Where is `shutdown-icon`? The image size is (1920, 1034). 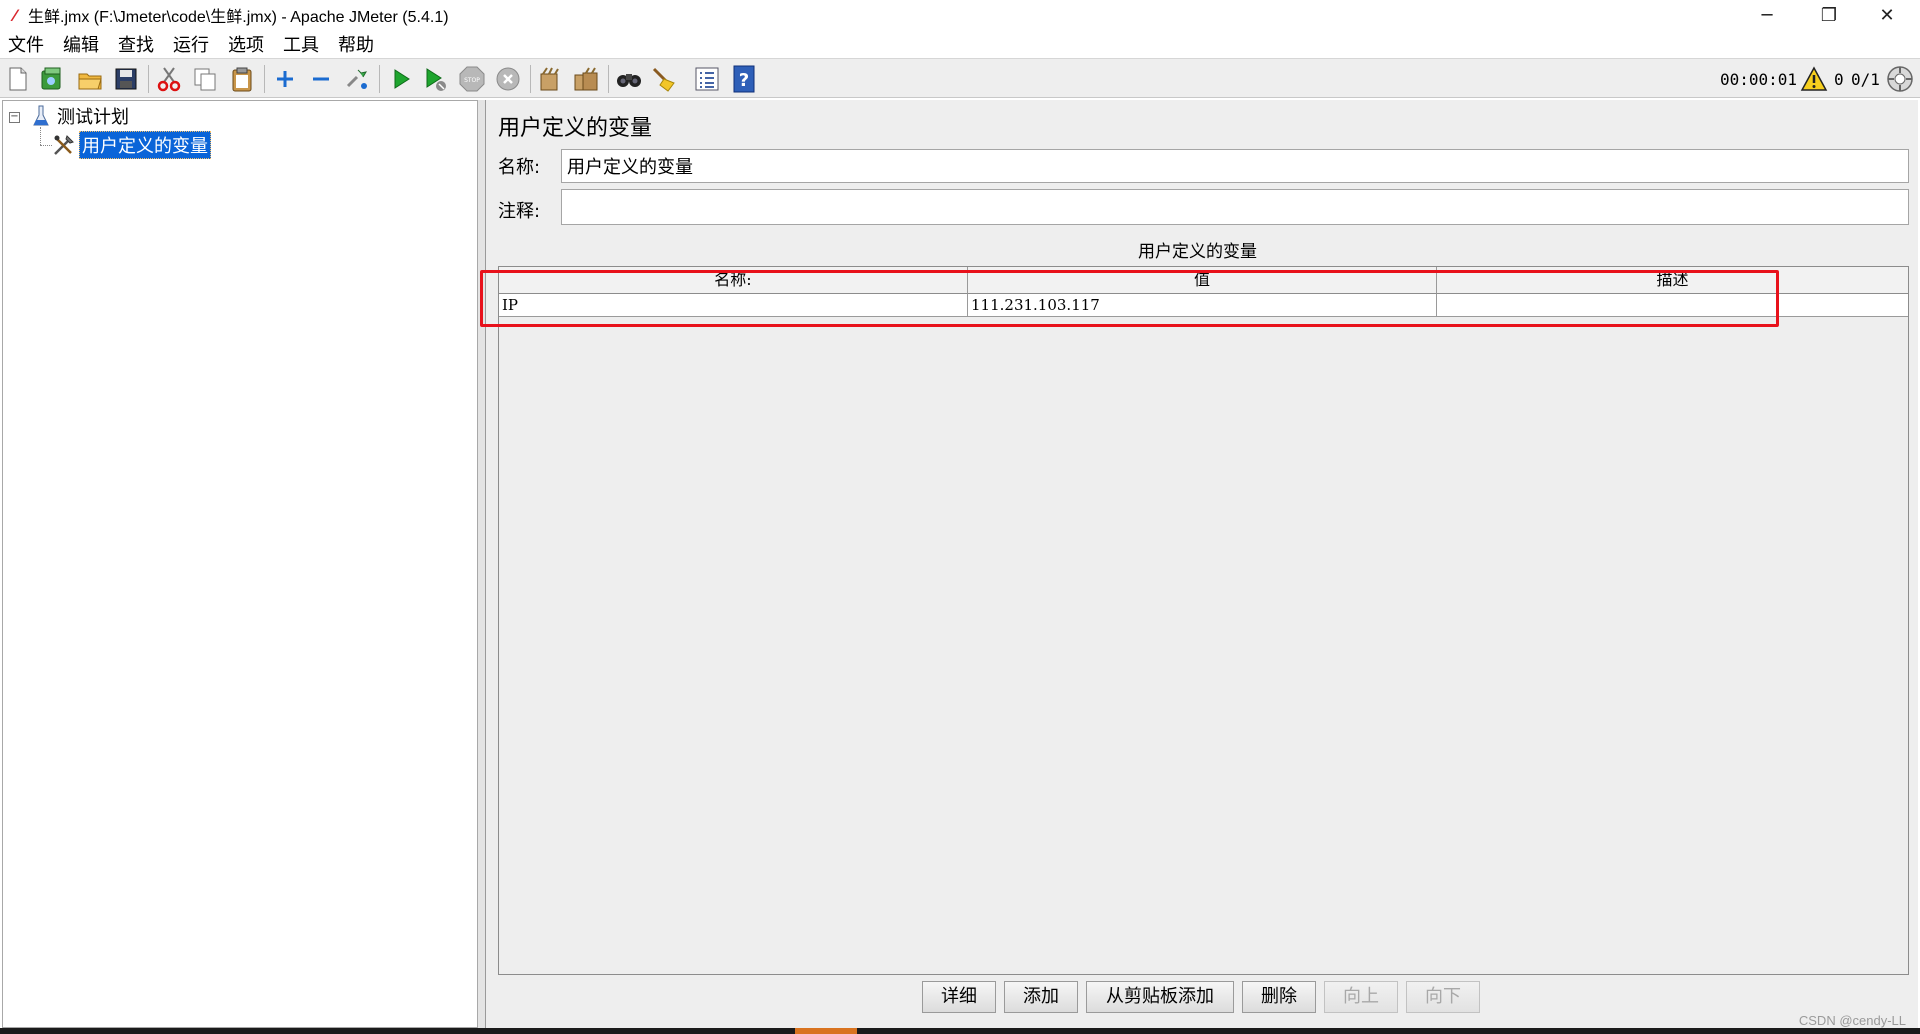 shutdown-icon is located at coordinates (508, 79).